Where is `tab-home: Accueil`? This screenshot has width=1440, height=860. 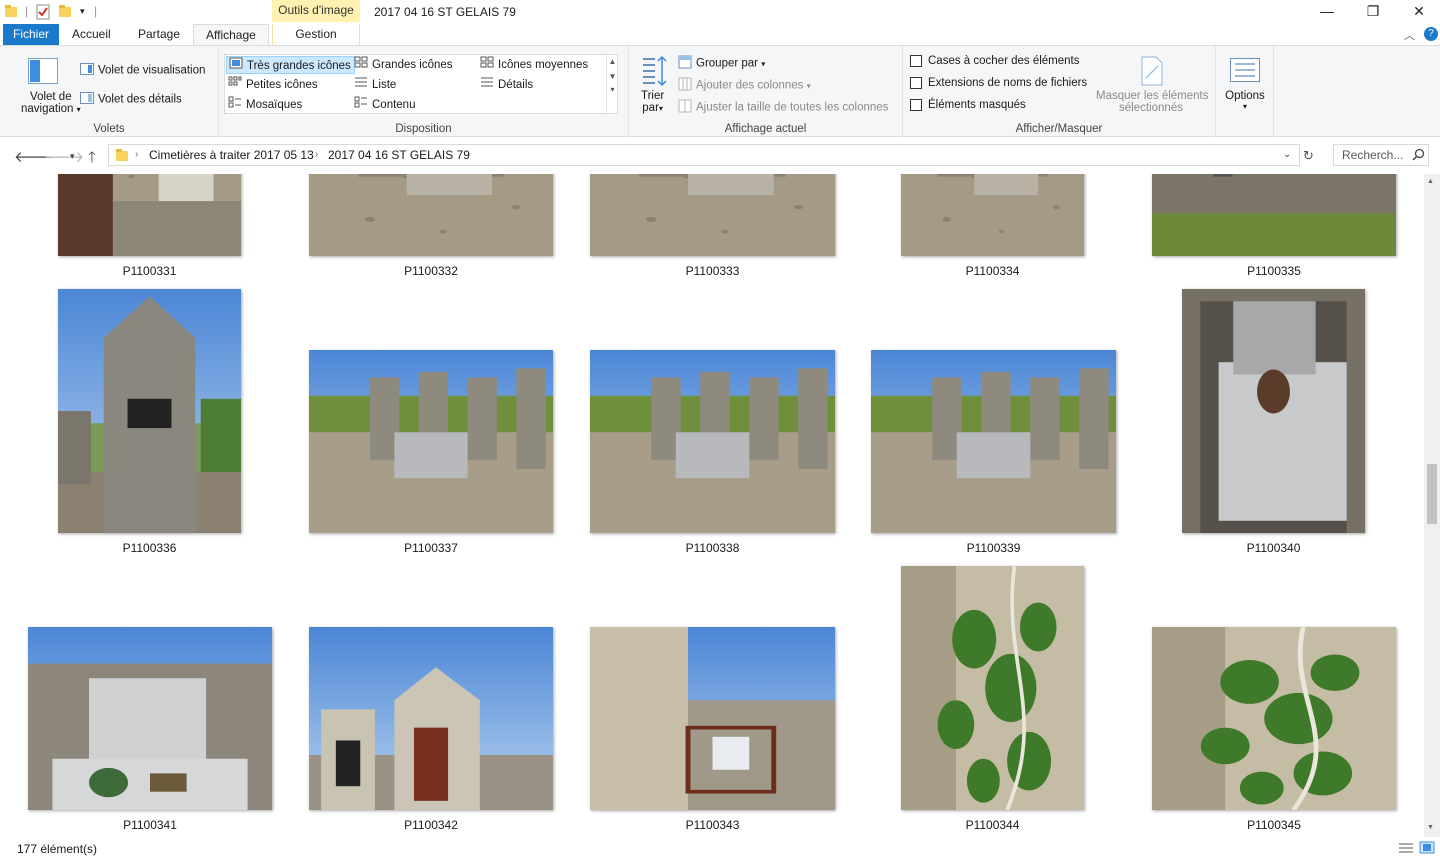
tab-home: Accueil is located at coordinates (91, 34).